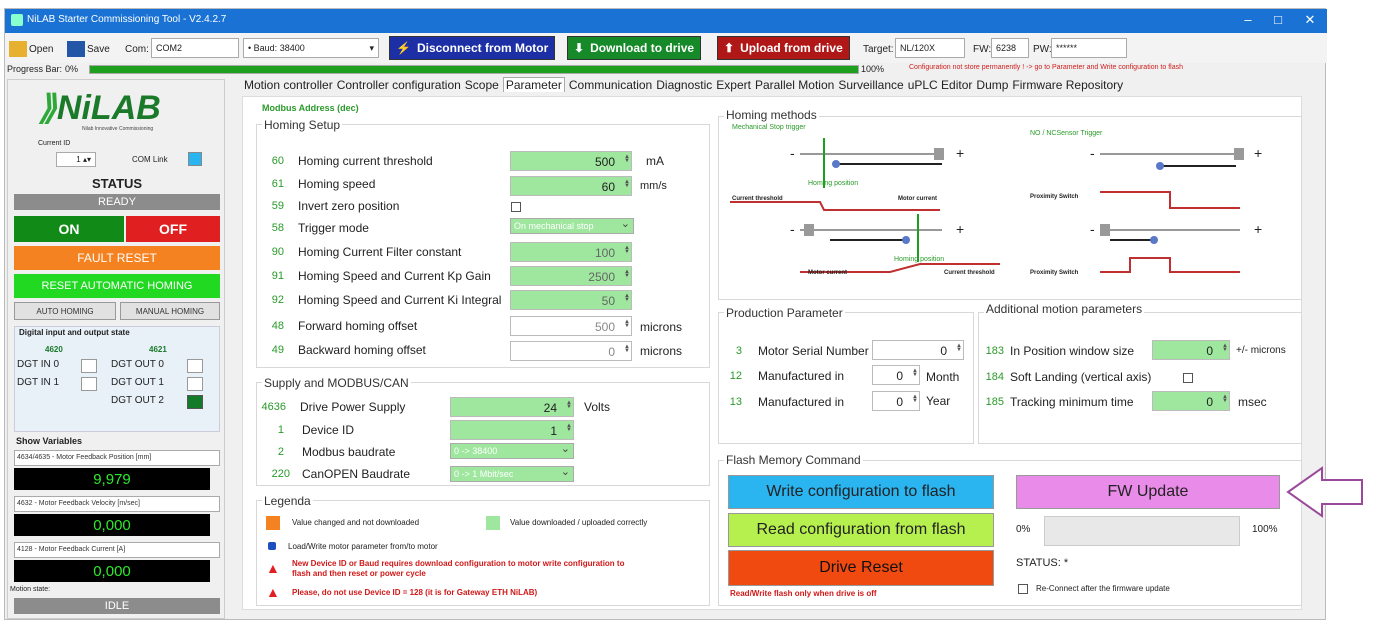  What do you see at coordinates (1310, 20) in the screenshot?
I see `close-icon: ✕` at bounding box center [1310, 20].